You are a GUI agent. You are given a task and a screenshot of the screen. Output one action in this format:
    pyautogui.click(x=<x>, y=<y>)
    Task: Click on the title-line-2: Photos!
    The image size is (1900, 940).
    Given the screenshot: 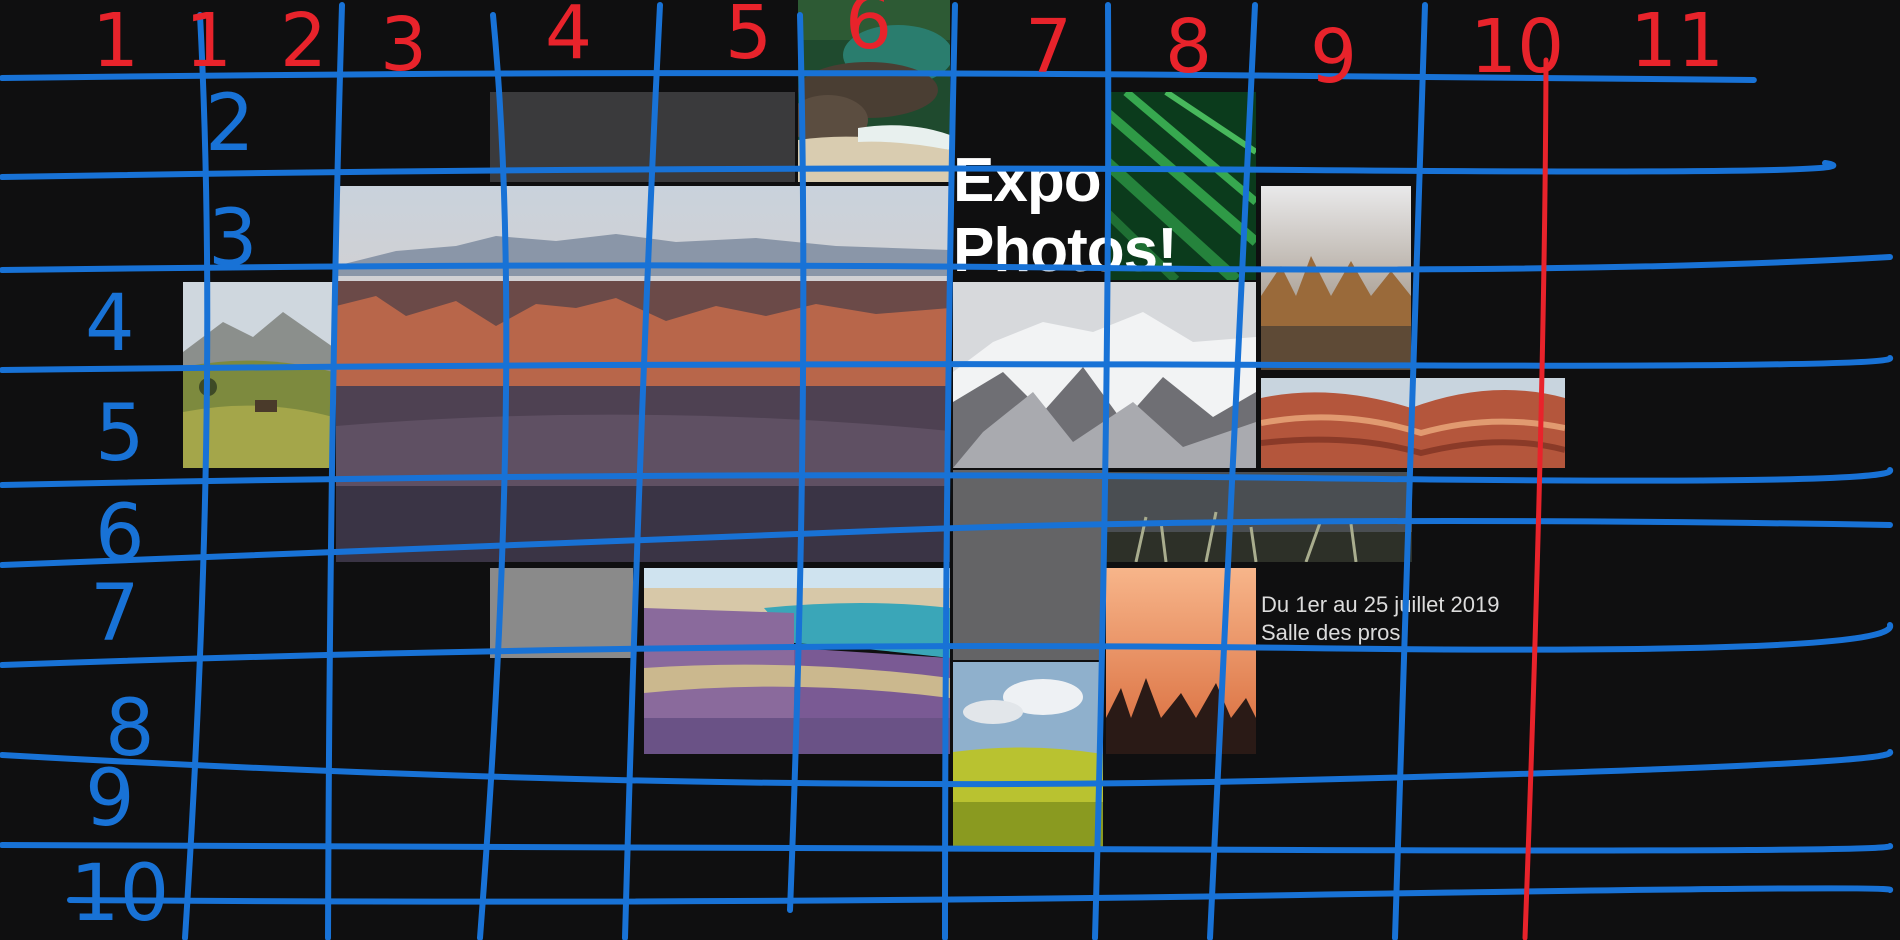 What is the action you would take?
    pyautogui.click(x=1065, y=250)
    